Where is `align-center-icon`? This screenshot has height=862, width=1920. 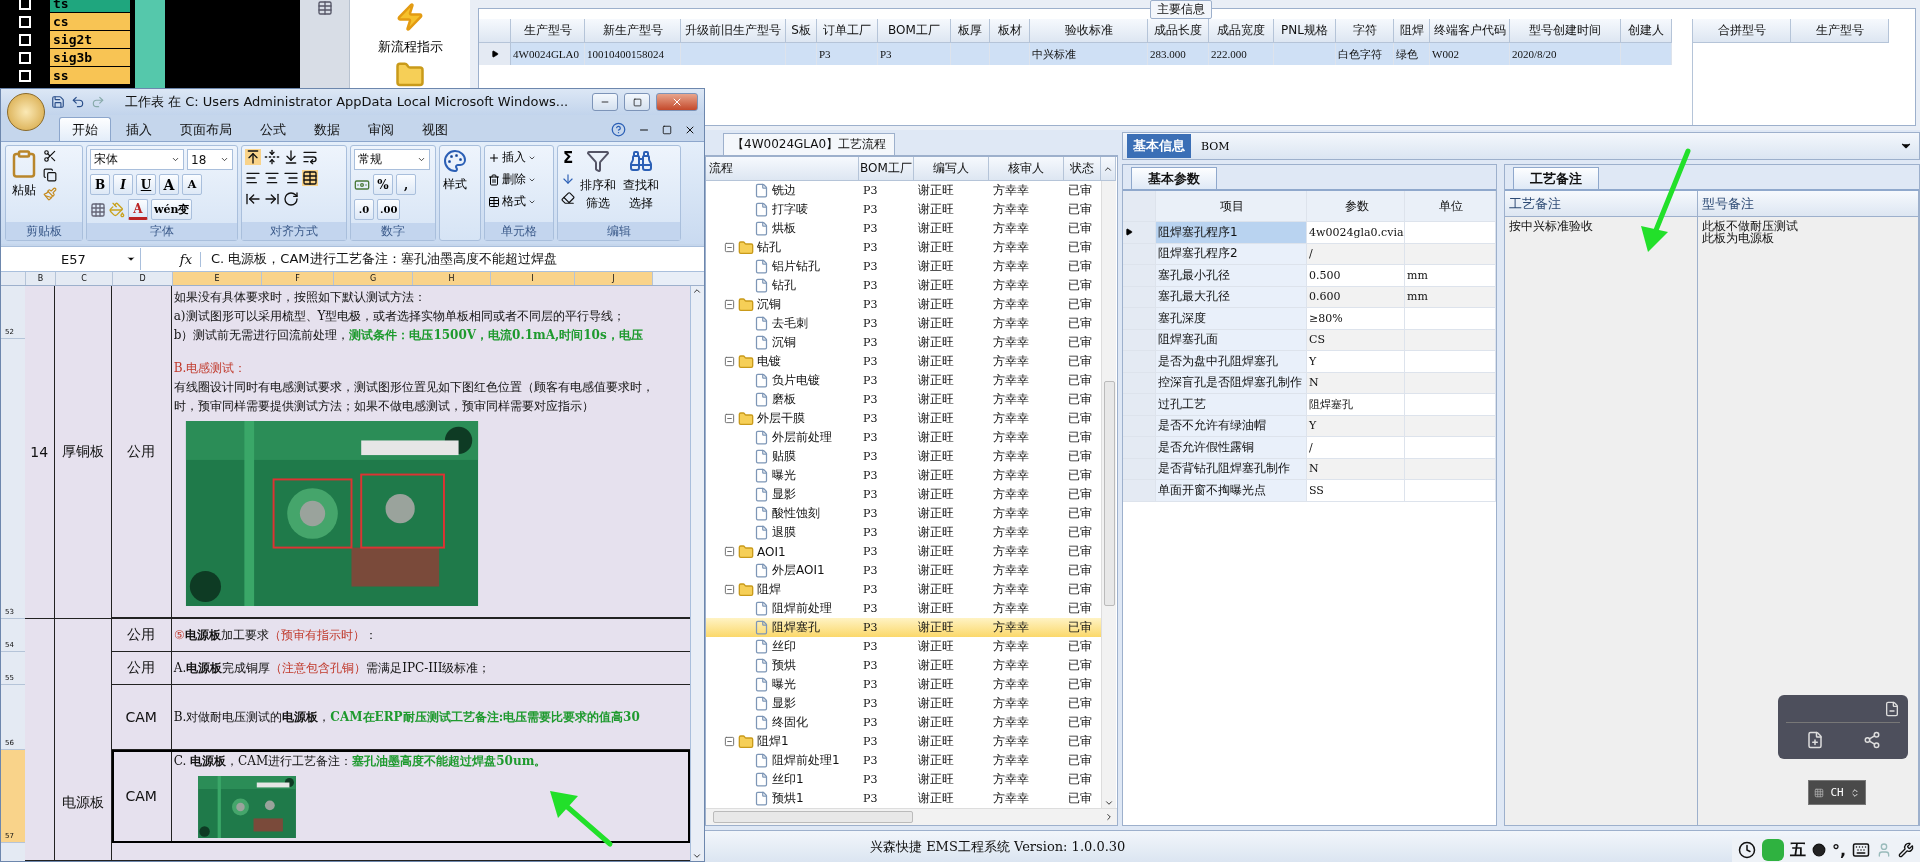
align-center-icon is located at coordinates (272, 178).